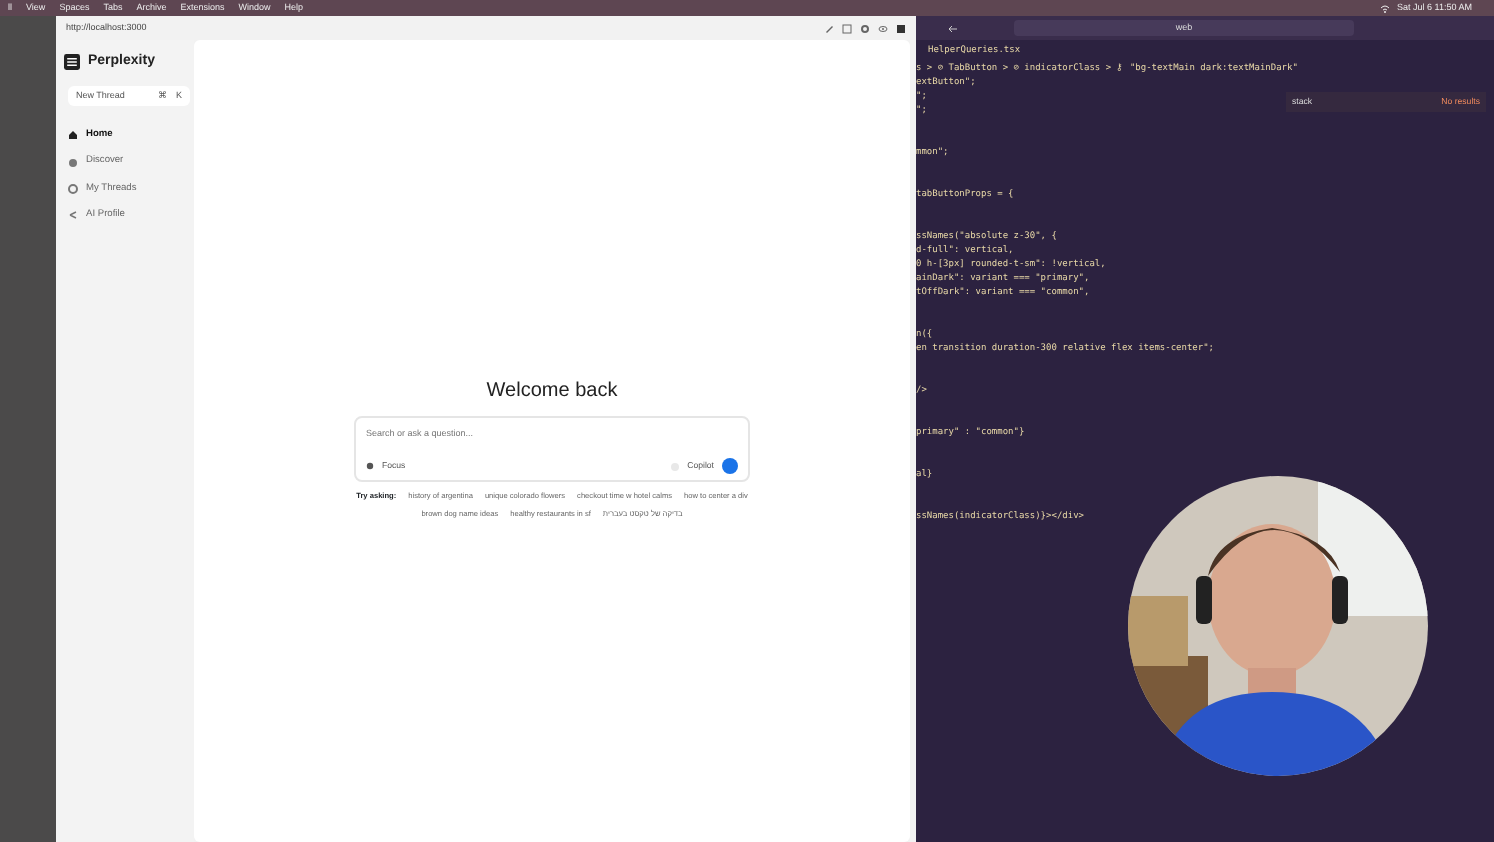  I want to click on back-arrow-icon, so click(953, 28).